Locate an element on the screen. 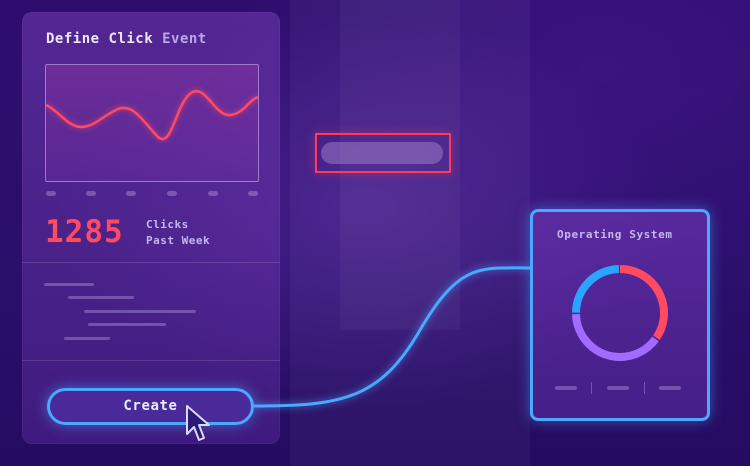 Image resolution: width=750 pixels, height=466 pixels. donut-segments is located at coordinates (620, 313).